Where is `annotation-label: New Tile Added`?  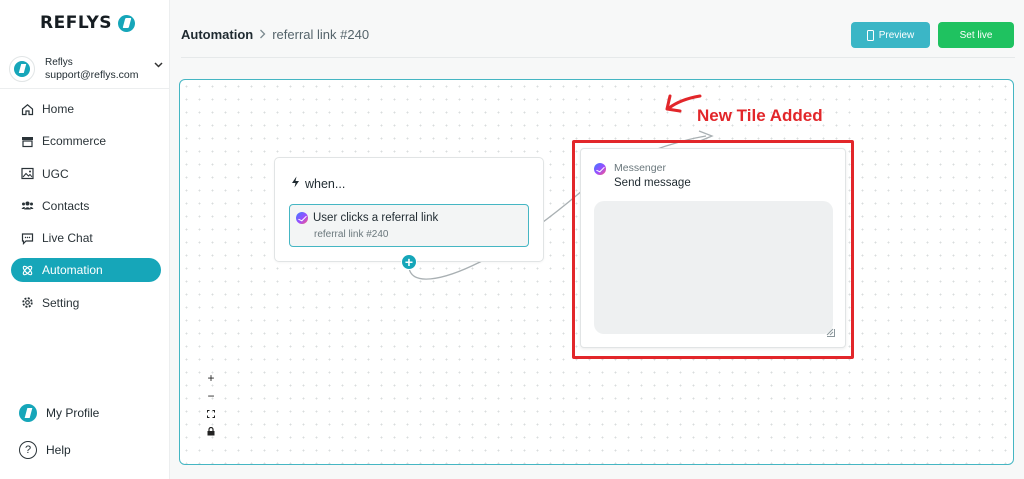
annotation-label: New Tile Added is located at coordinates (760, 115).